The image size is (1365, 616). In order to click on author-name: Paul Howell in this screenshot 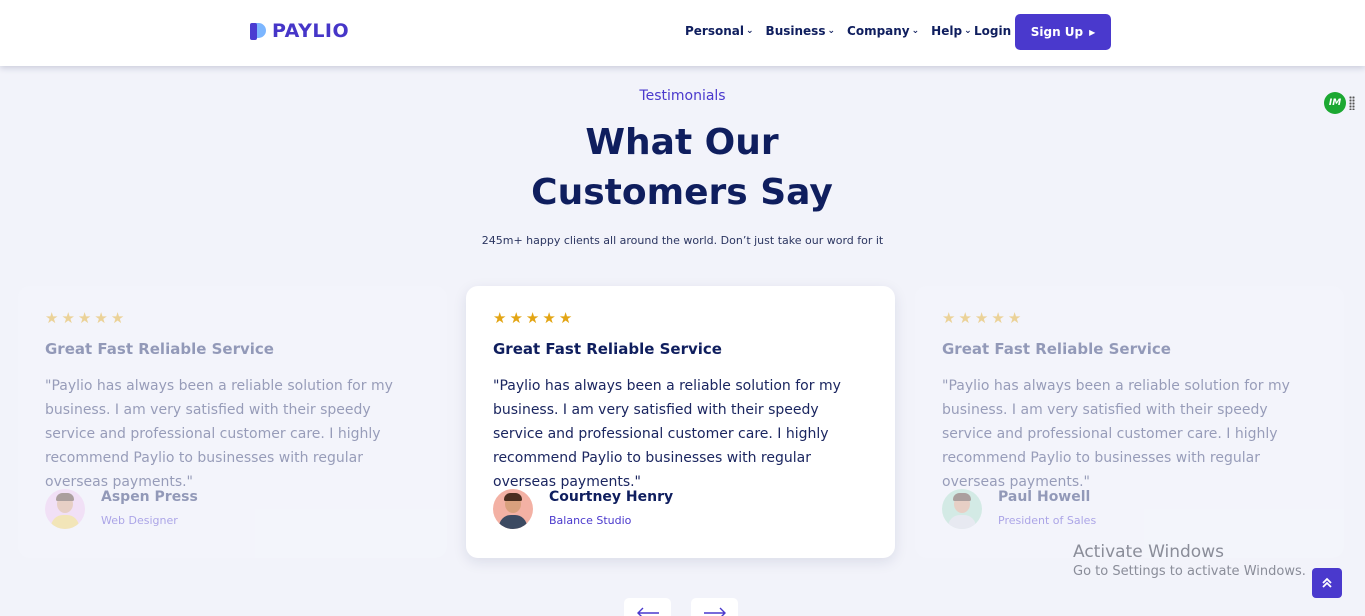, I will do `click(1044, 497)`.